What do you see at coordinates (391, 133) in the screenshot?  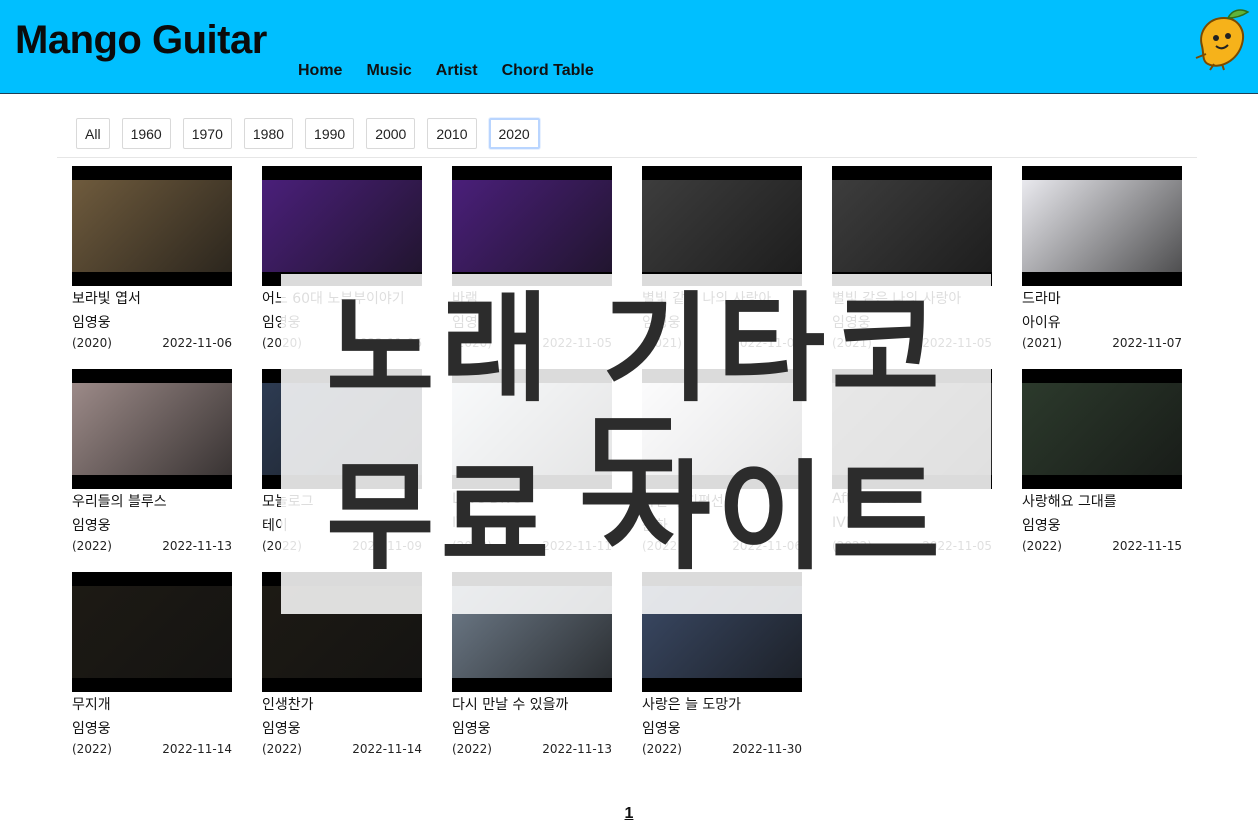 I see `filter-2000: 2000` at bounding box center [391, 133].